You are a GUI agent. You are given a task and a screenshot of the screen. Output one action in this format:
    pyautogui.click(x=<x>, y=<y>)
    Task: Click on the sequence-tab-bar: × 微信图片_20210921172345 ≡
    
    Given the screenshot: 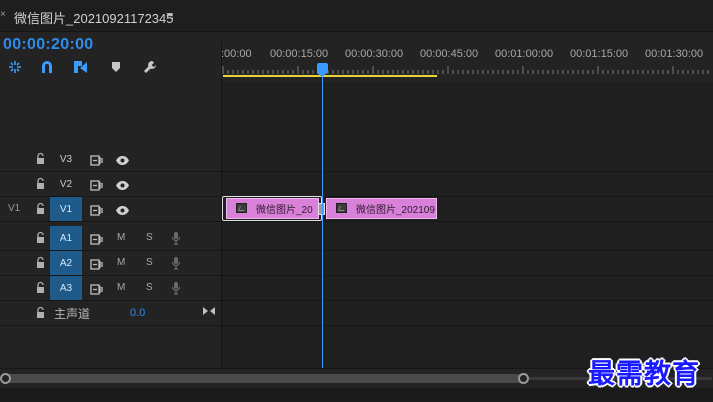 What is the action you would take?
    pyautogui.click(x=356, y=16)
    